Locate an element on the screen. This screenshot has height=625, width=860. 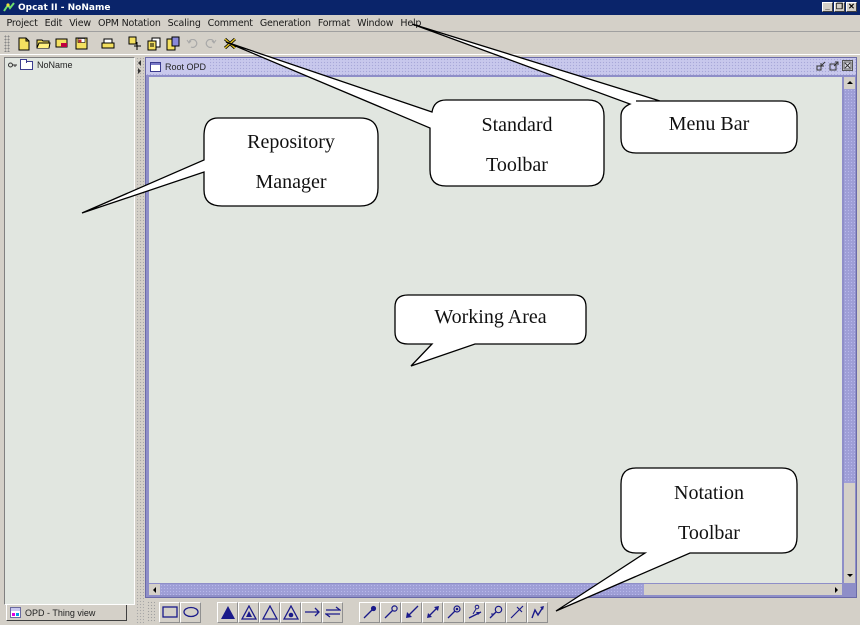
filled-triangle-icon is located at coordinates (227, 612).